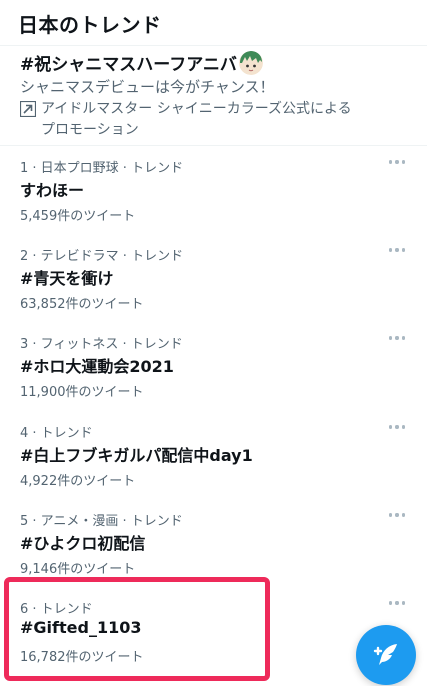 The width and height of the screenshot is (427, 686). I want to click on promoted-by: アイドルマスター シャイニーカラーズ公式による プロモーション, so click(195, 120).